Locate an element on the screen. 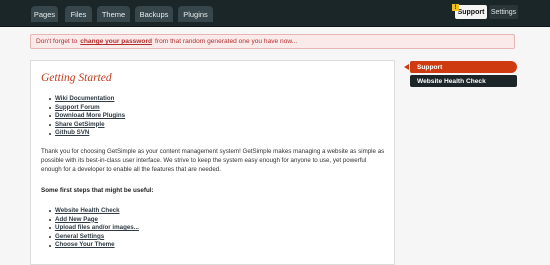 This screenshot has height=265, width=550. tab-files: Files is located at coordinates (78, 14).